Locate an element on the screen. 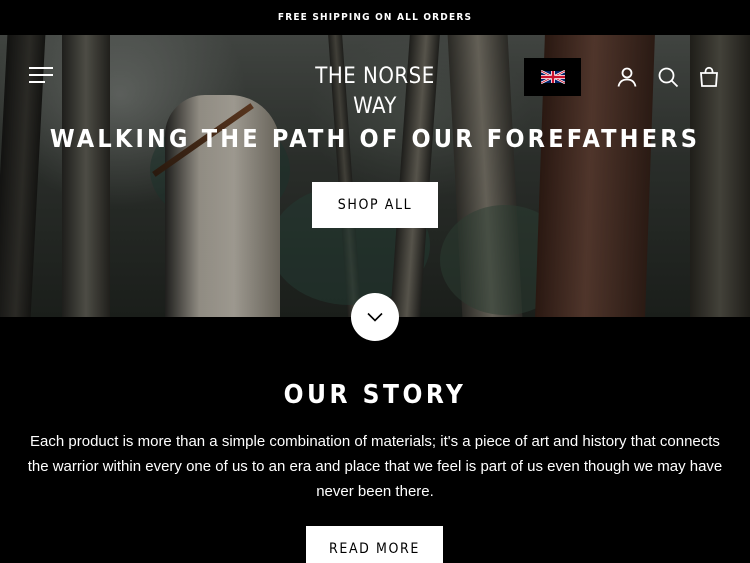 The height and width of the screenshot is (563, 750). announcement-text: FREE SHIPPING ON ALL ORDERS is located at coordinates (375, 17).